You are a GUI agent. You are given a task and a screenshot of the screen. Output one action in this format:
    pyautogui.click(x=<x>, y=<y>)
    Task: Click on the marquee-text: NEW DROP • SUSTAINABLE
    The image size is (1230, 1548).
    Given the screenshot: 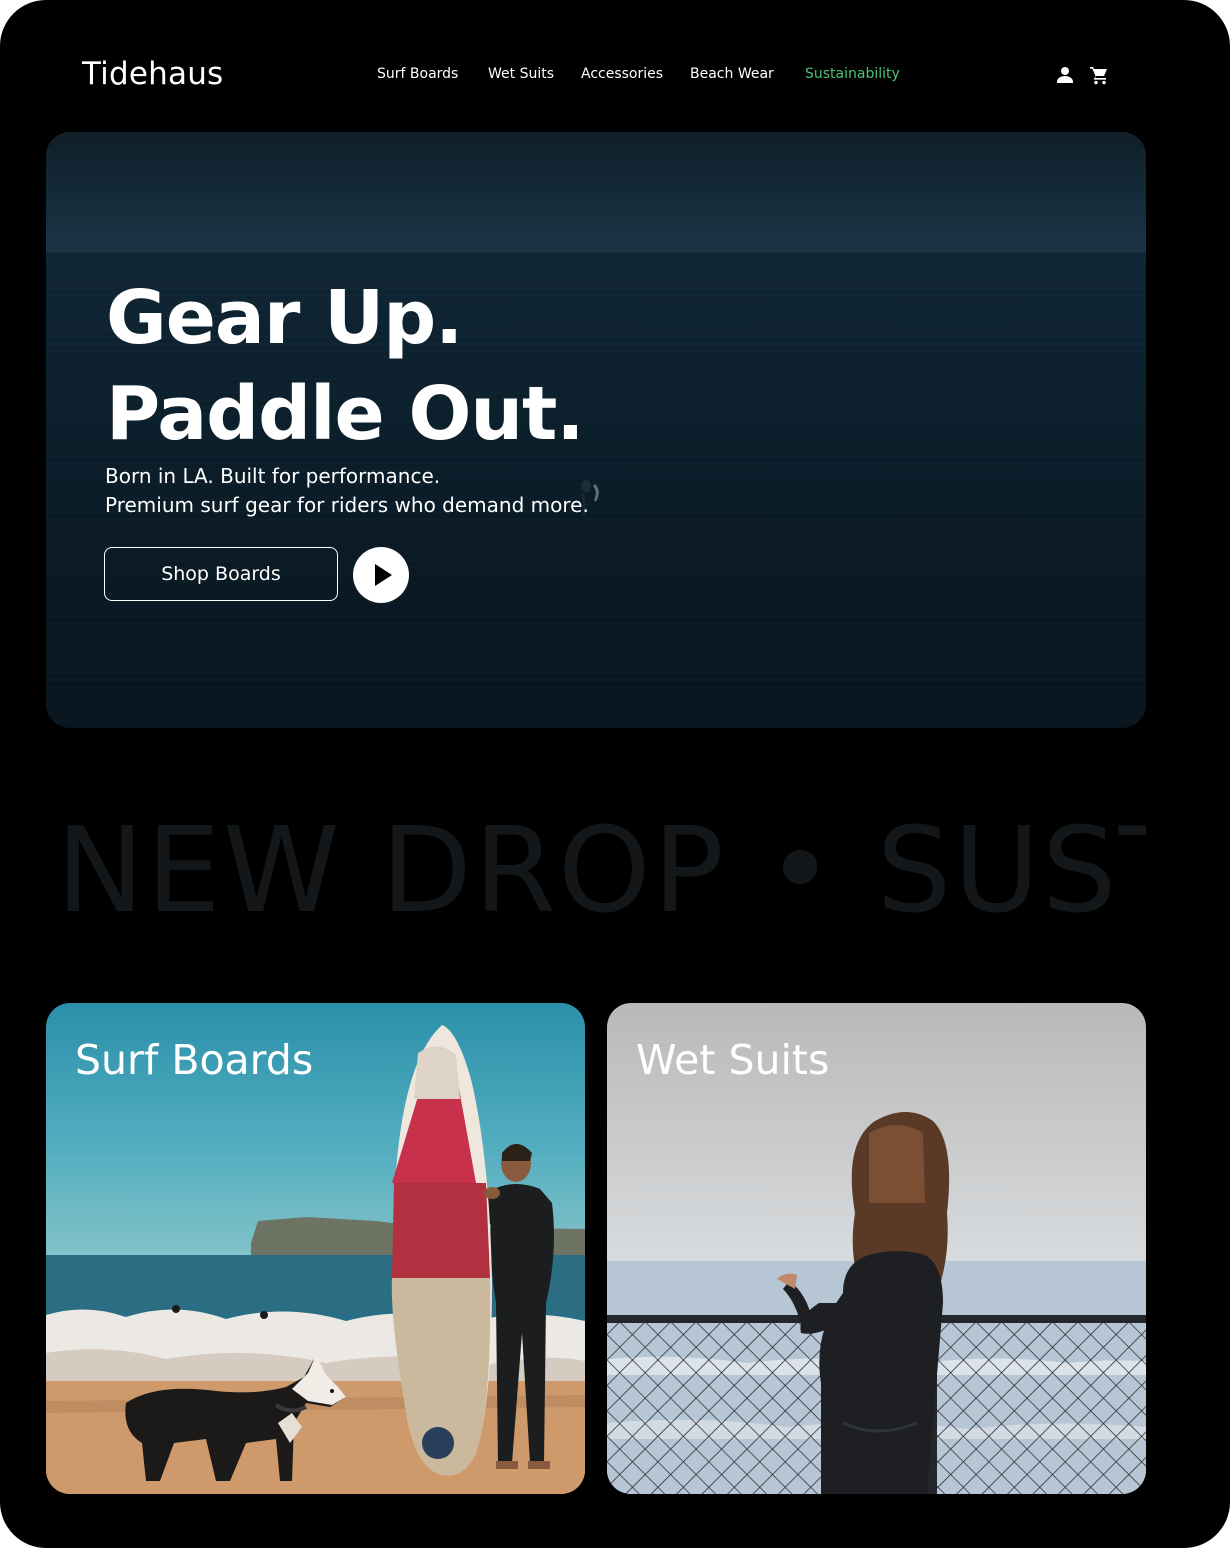 What is the action you would take?
    pyautogui.click(x=601, y=870)
    